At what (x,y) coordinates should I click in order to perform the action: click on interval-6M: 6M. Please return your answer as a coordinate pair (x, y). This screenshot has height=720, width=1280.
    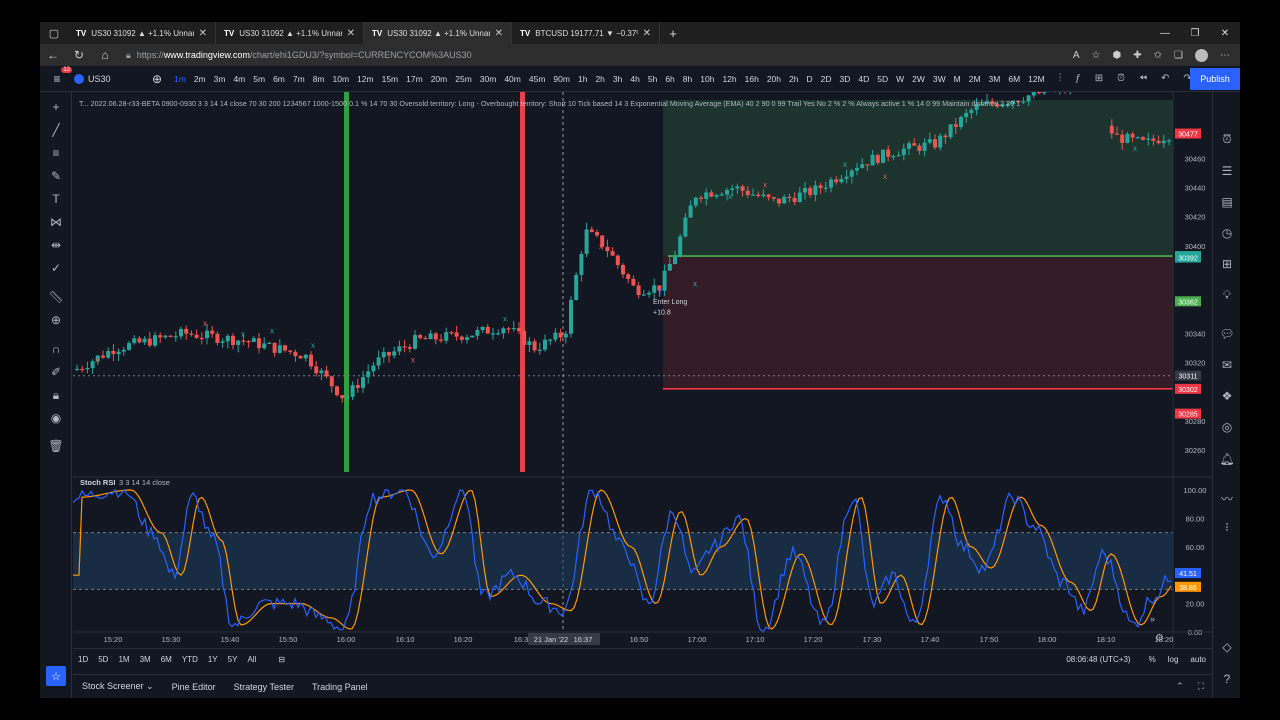
    Looking at the image, I should click on (1014, 79).